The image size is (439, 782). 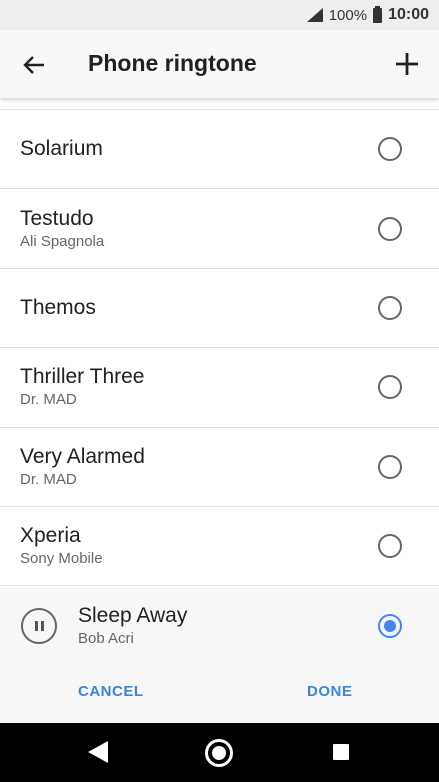 I want to click on ringtone-title: Solarium, so click(x=61, y=149).